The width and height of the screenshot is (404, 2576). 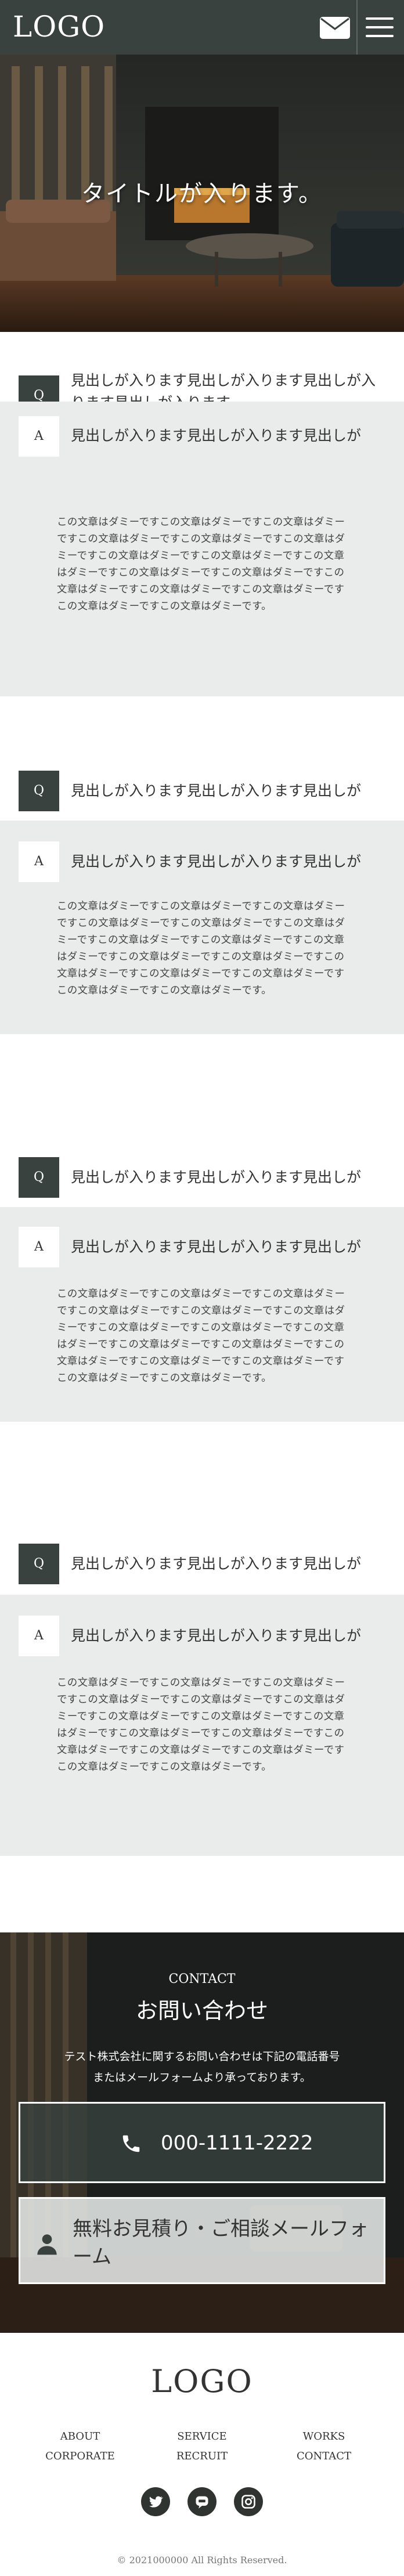 I want to click on mail-button, so click(x=335, y=27).